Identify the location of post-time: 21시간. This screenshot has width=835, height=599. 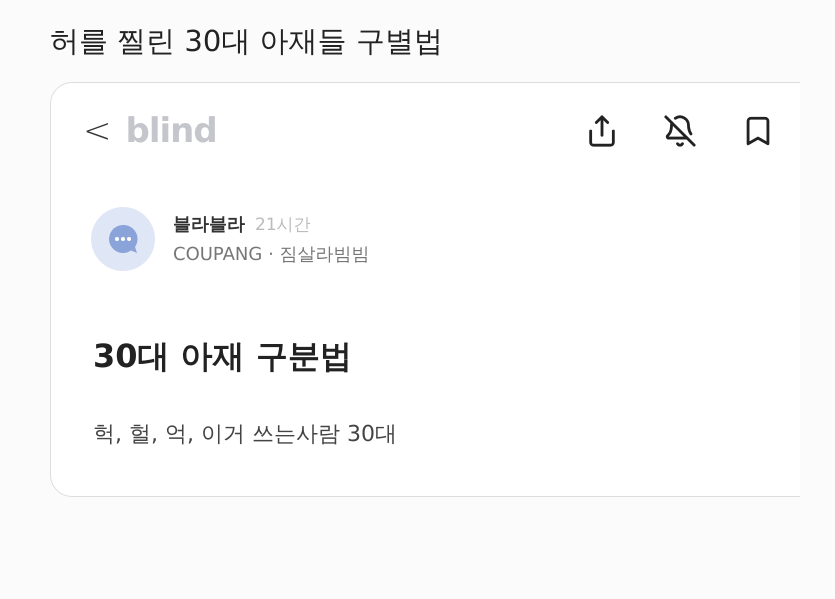
(283, 225).